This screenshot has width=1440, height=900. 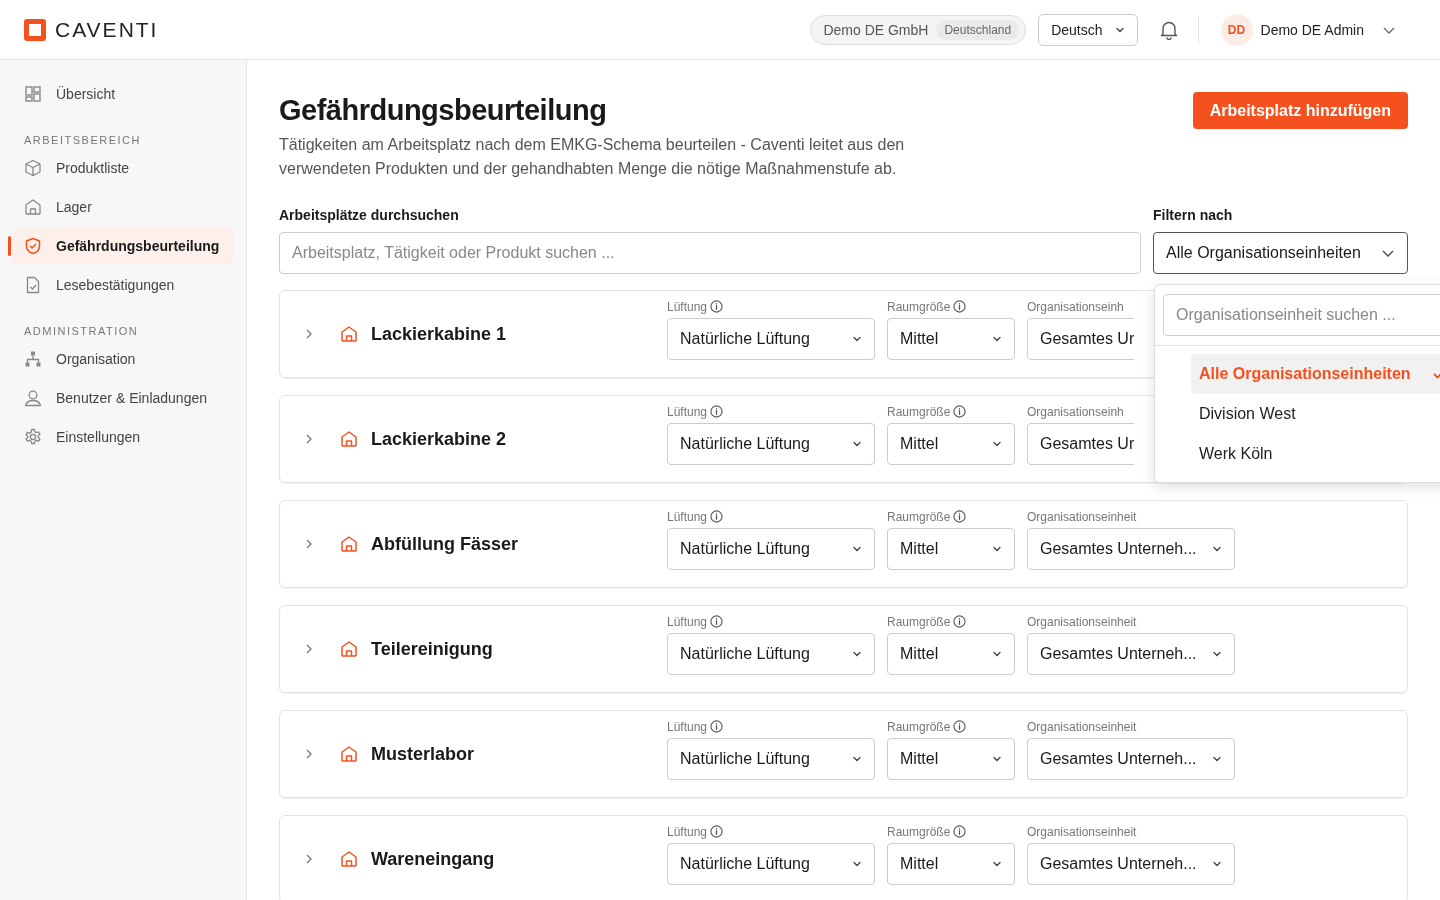 I want to click on user-menu: DD Demo DE Admin, so click(x=1308, y=29).